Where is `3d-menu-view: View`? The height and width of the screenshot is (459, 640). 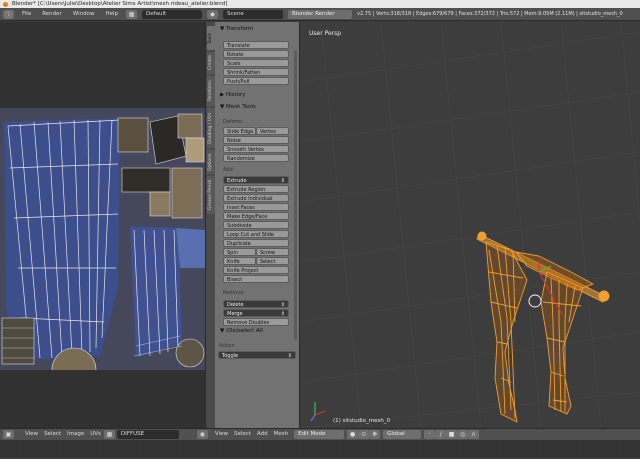
3d-menu-view: View is located at coordinates (221, 434).